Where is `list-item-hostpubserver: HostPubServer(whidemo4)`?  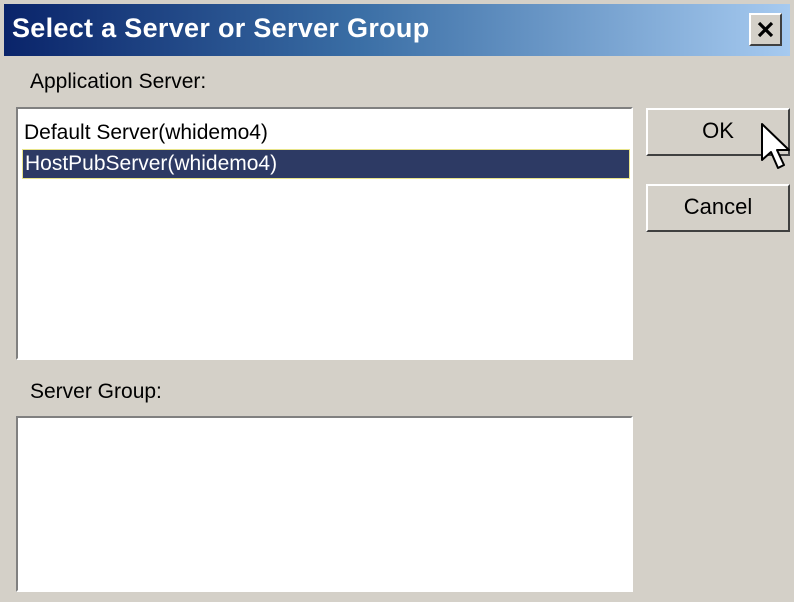 list-item-hostpubserver: HostPubServer(whidemo4) is located at coordinates (326, 164).